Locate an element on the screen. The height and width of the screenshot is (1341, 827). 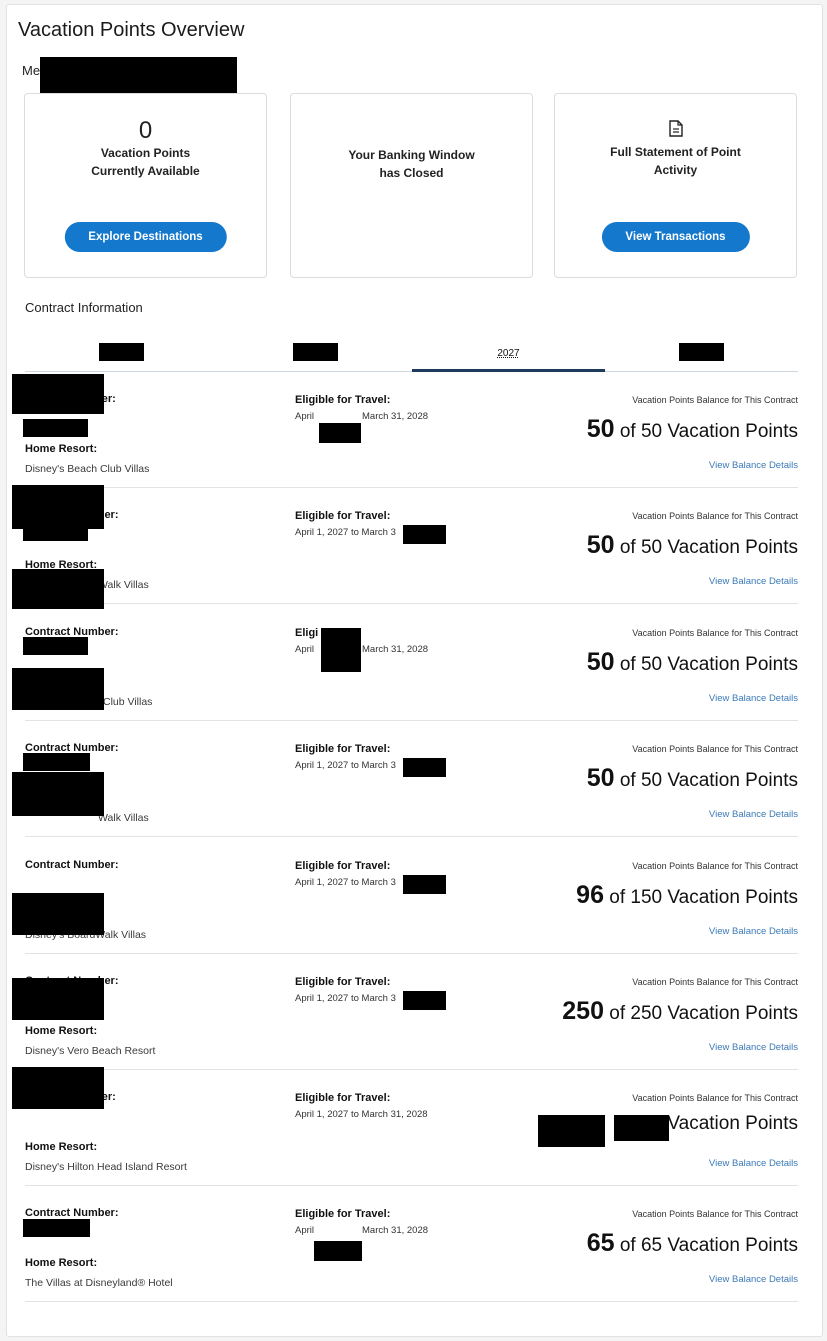
points-balance-value: 96 of 150 Vacation Points is located at coordinates (687, 895).